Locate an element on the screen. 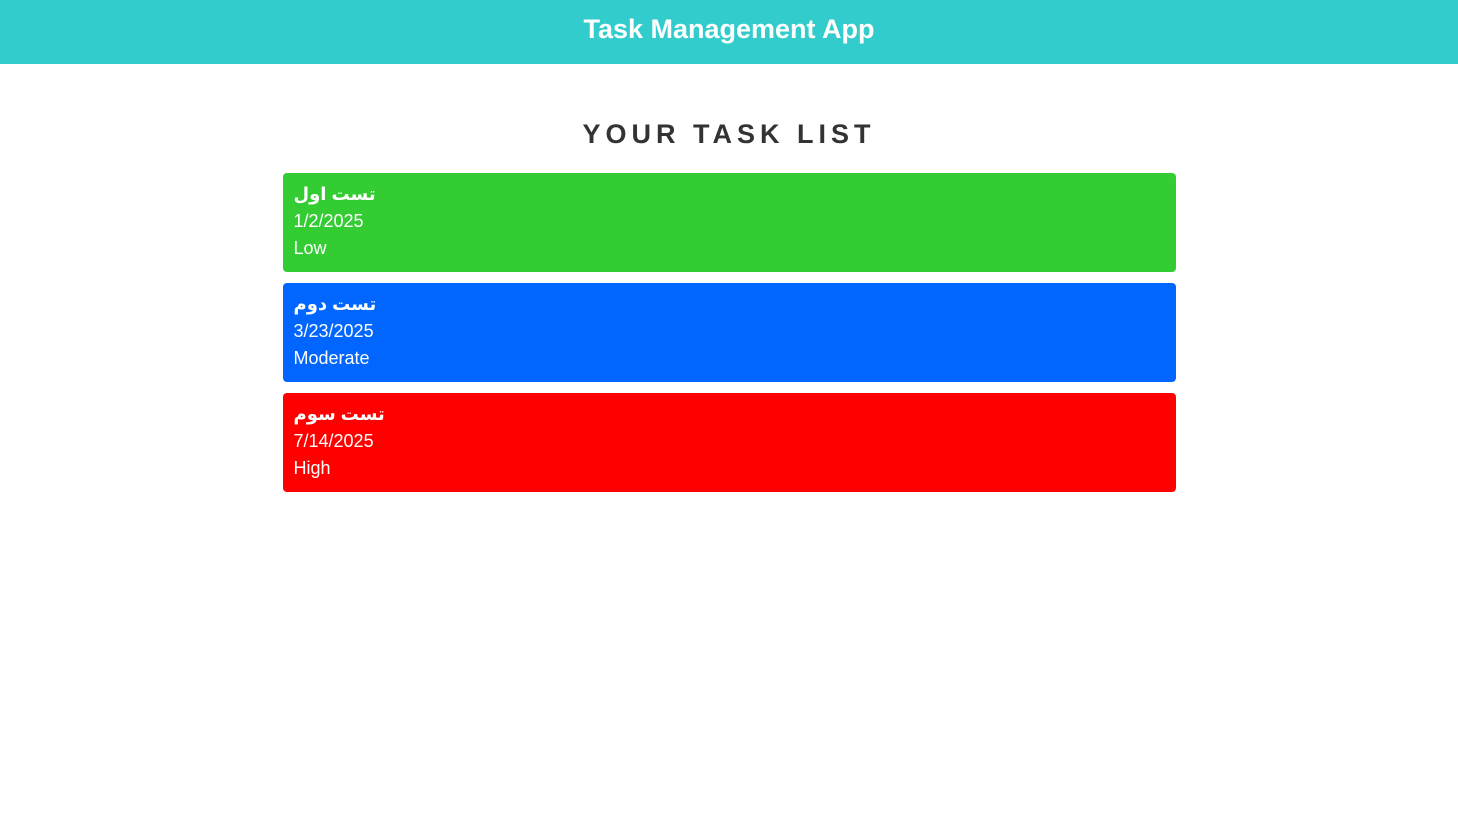  task-title: تست دوم is located at coordinates (335, 304).